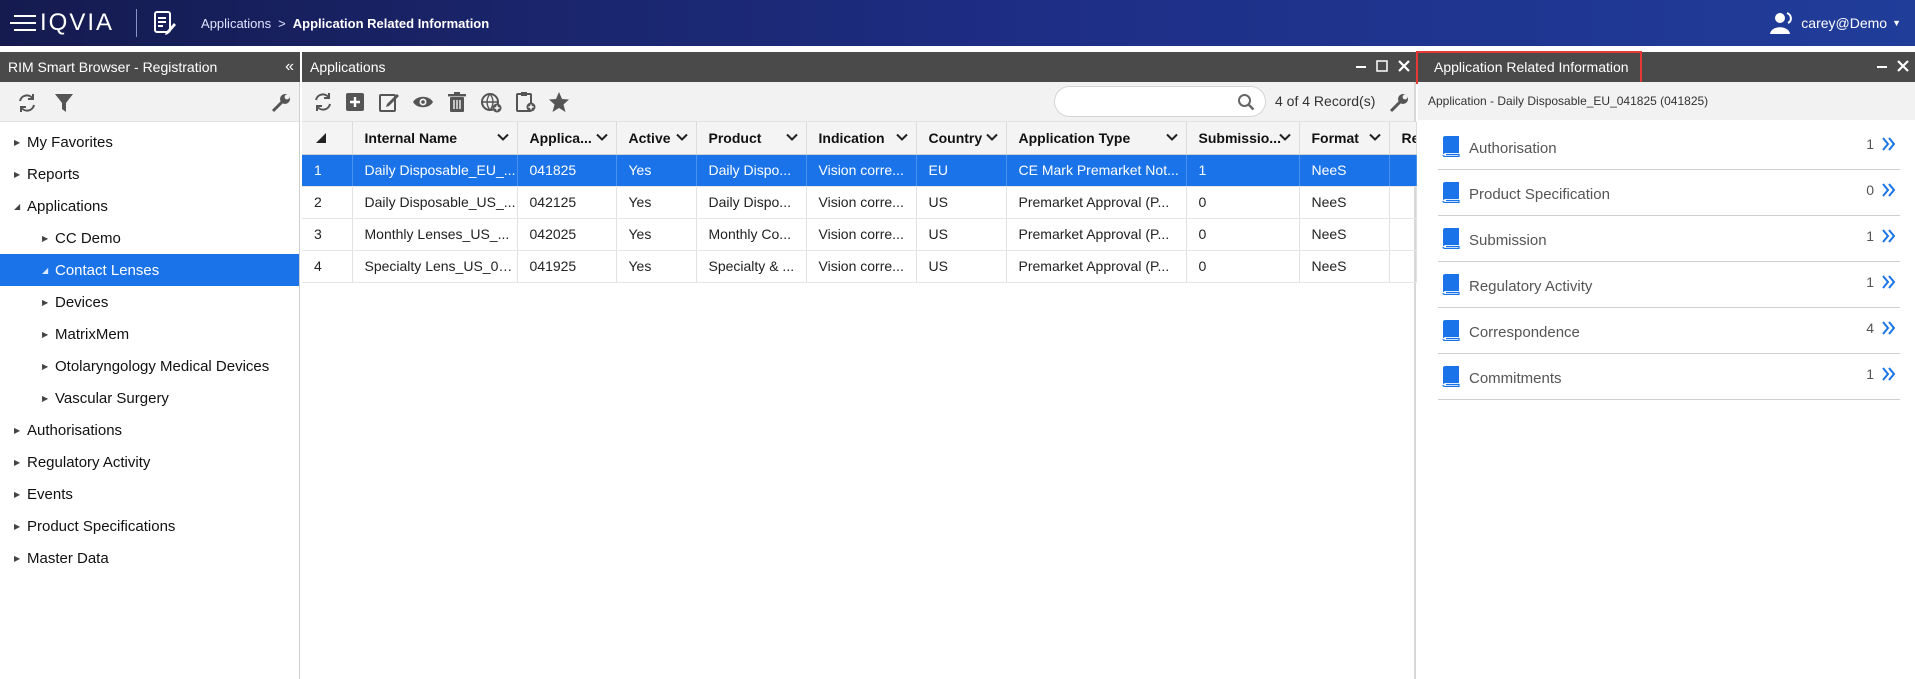 Image resolution: width=1915 pixels, height=679 pixels. Describe the element at coordinates (149, 302) in the screenshot. I see `tree-item-devices: ▶ Devices` at that location.